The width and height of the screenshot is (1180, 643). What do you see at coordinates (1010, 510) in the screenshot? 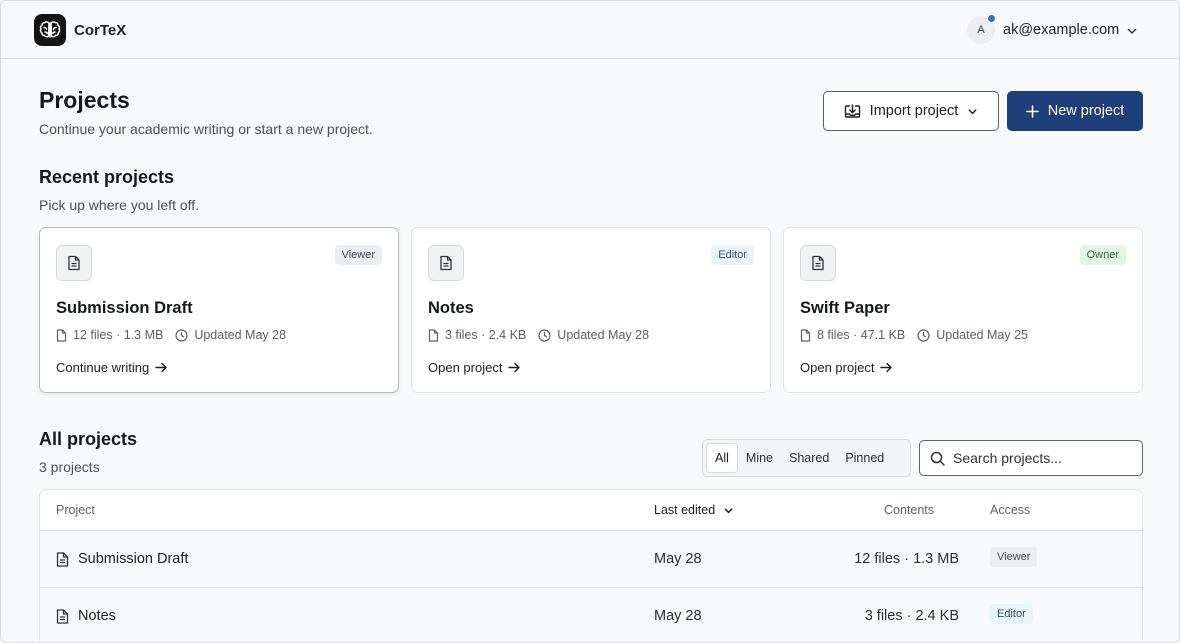
I see `column-header-access: Access` at bounding box center [1010, 510].